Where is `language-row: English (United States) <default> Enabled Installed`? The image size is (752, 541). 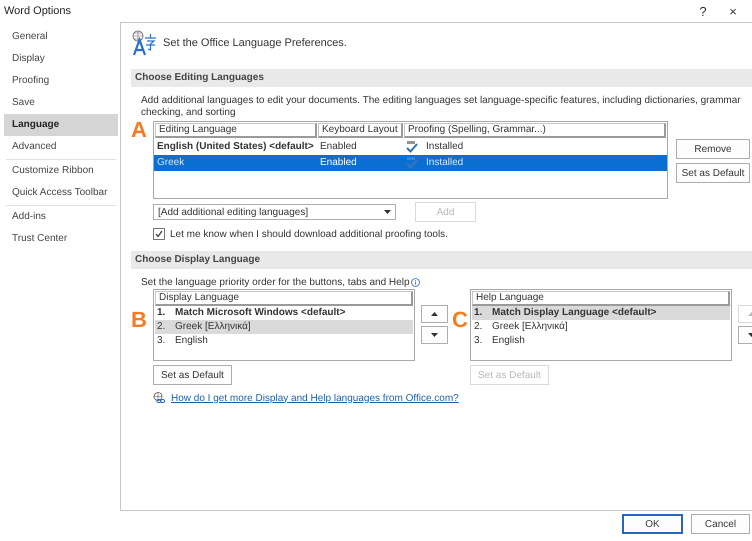 language-row: English (United States) <default> Enabled Installed is located at coordinates (410, 147).